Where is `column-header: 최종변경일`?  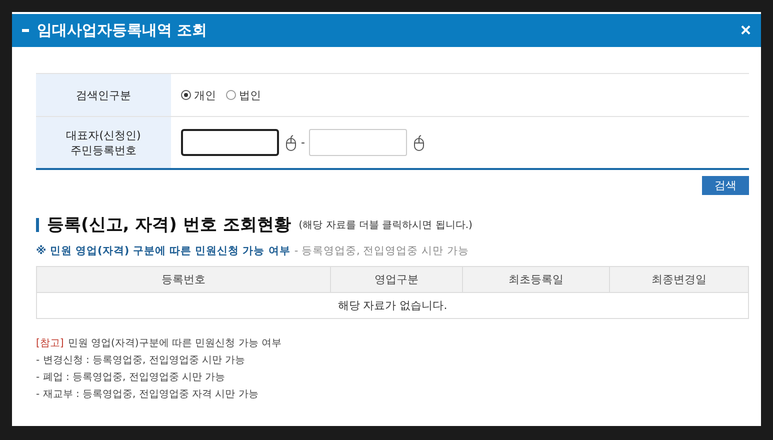 column-header: 최종변경일 is located at coordinates (679, 280).